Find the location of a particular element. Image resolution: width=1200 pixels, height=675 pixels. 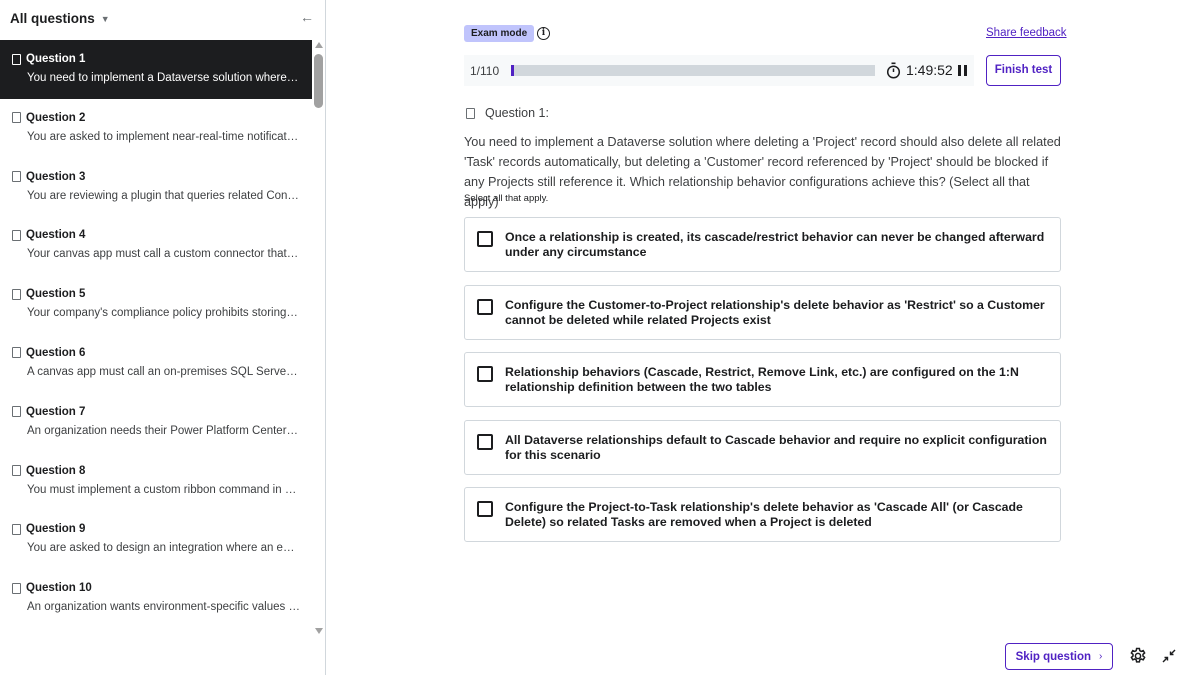

progress-track is located at coordinates (693, 70).